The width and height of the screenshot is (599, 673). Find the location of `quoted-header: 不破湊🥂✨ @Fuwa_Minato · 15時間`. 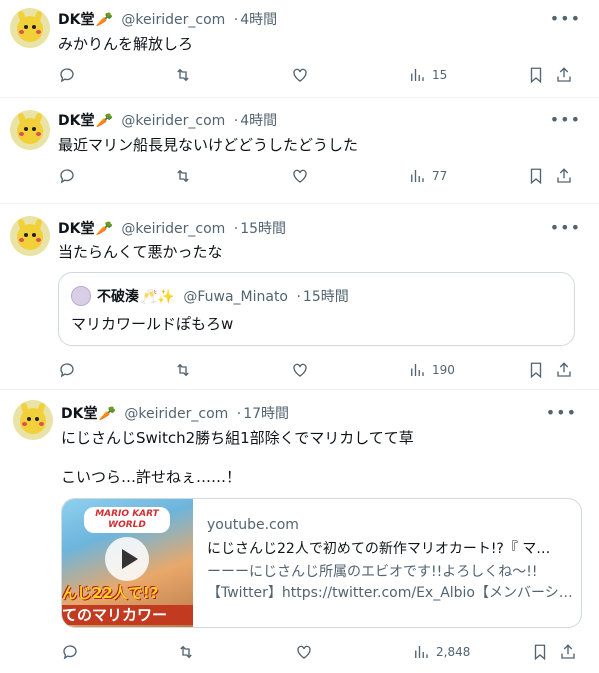

quoted-header: 不破湊🥂✨ @Fuwa_Minato · 15時間 is located at coordinates (223, 296).